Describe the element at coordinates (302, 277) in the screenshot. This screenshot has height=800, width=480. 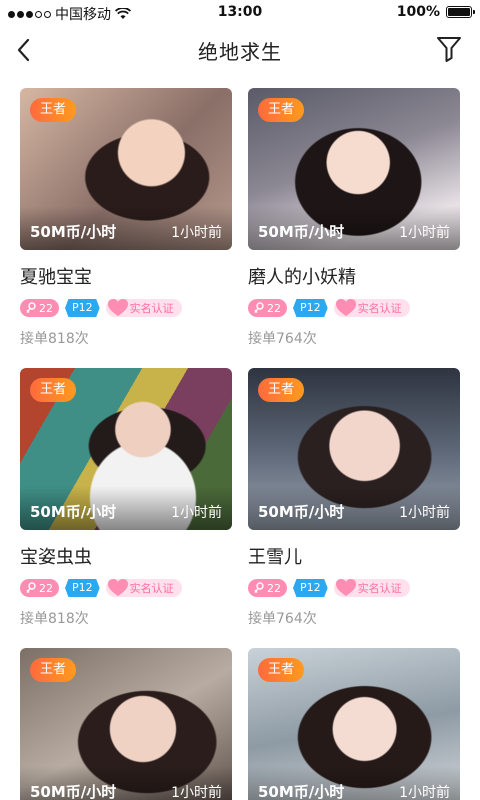
I see `player-name: 磨人的小妖精` at that location.